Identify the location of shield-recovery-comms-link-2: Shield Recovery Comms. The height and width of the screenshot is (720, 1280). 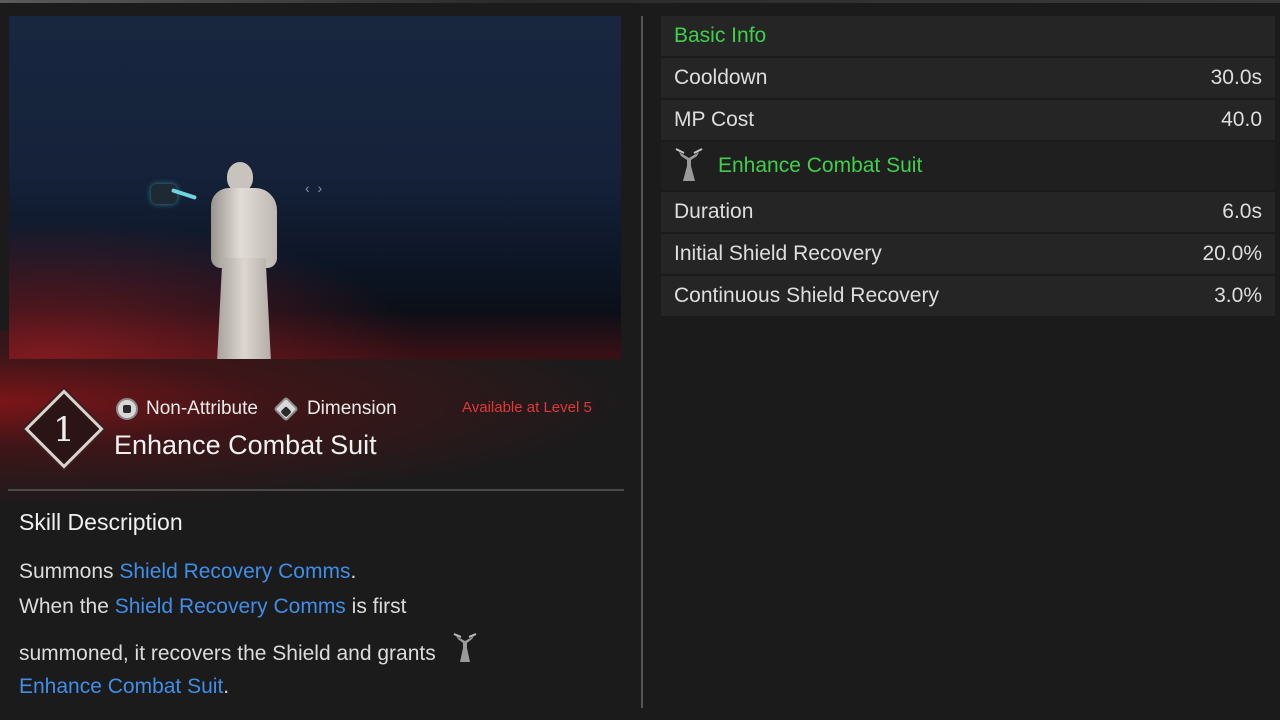
(230, 606).